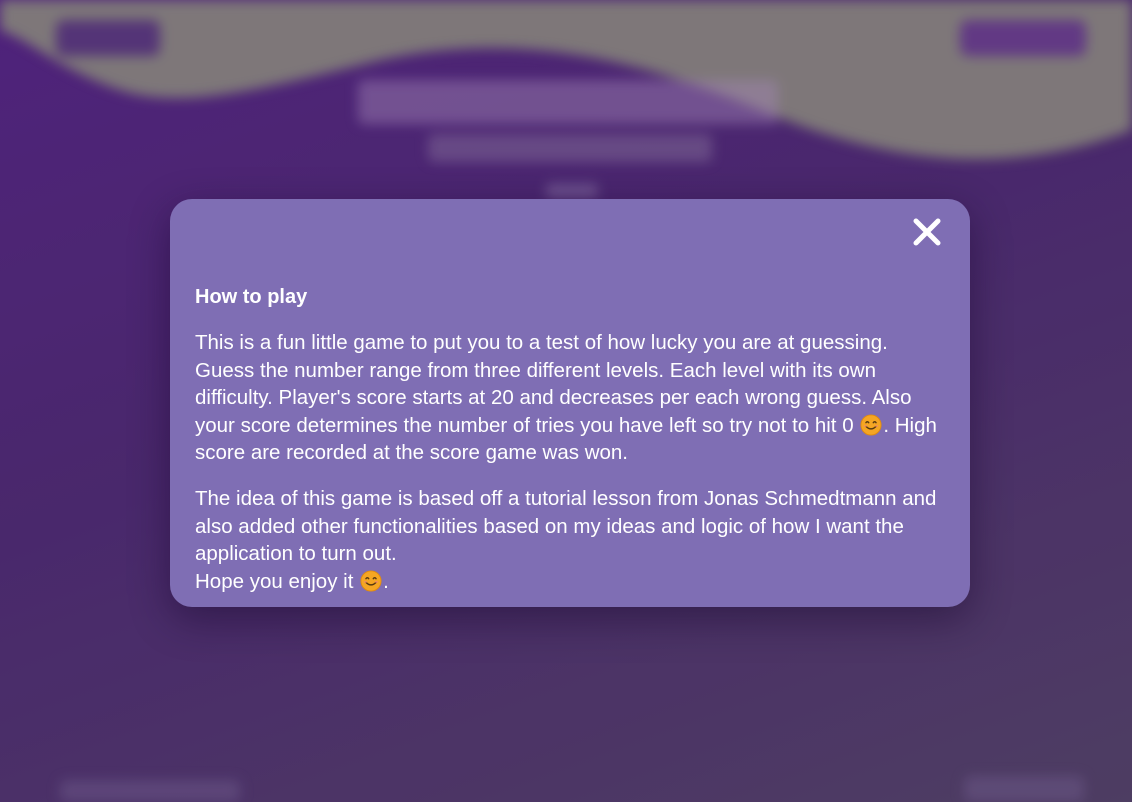 Image resolution: width=1132 pixels, height=802 pixels. Describe the element at coordinates (386, 581) in the screenshot. I see `enjoy-tail-text: .` at that location.